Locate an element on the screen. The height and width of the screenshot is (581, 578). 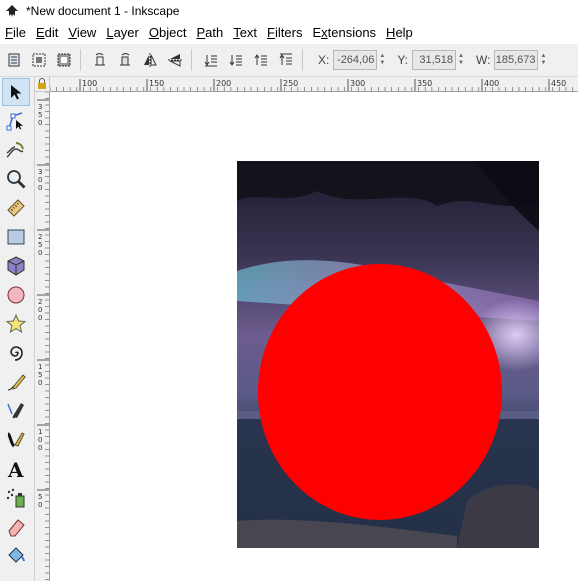
selector-tool-icon is located at coordinates (16, 92).